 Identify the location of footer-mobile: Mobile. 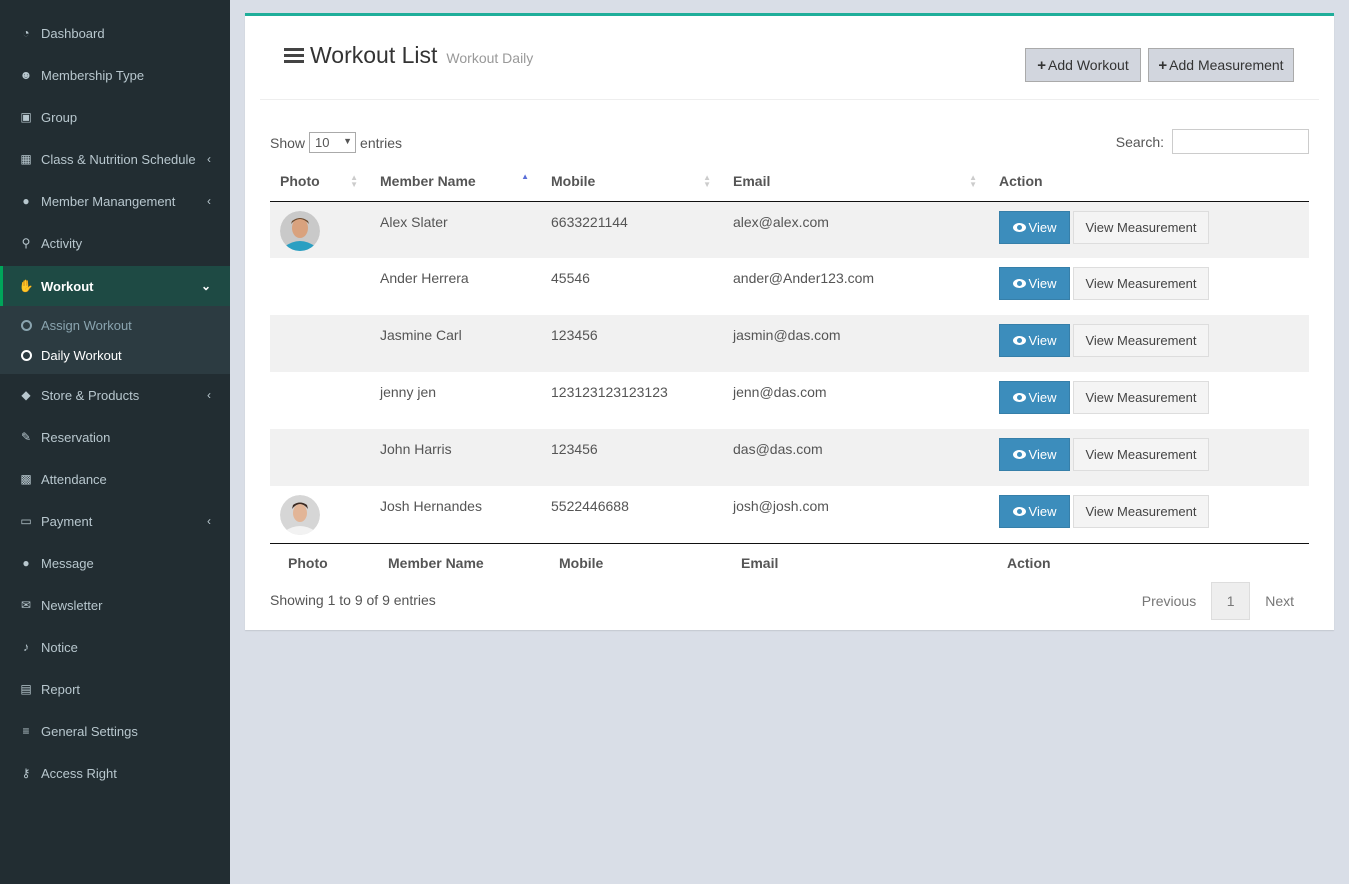
(632, 562).